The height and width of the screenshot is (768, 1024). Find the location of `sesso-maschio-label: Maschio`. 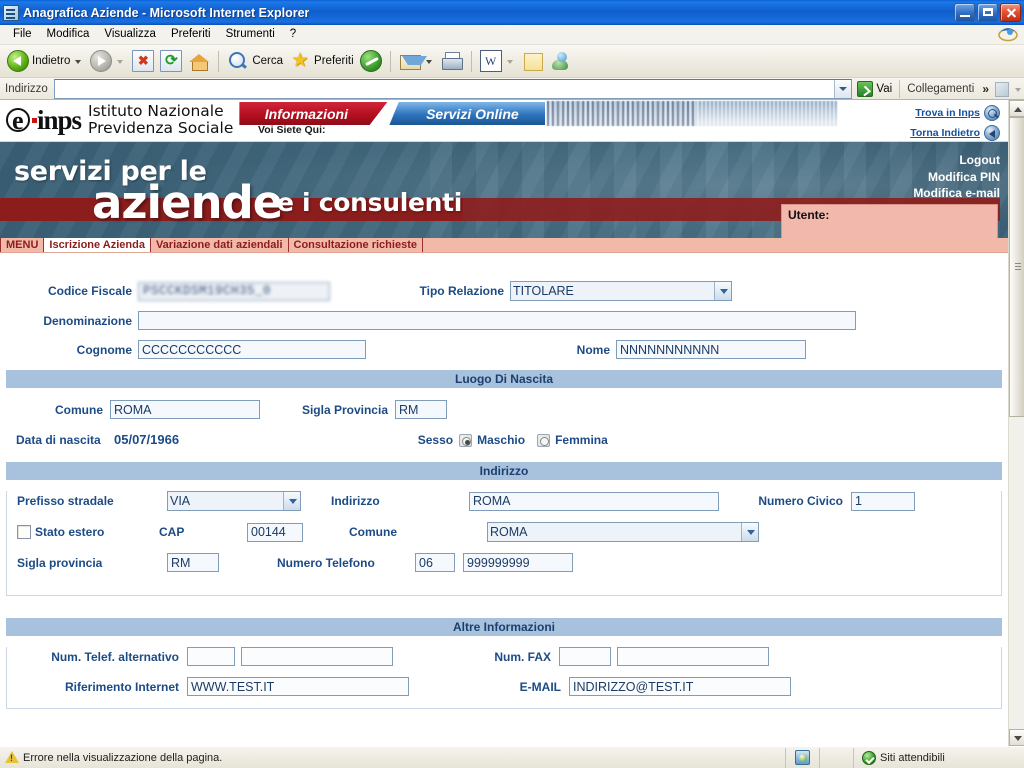

sesso-maschio-label: Maschio is located at coordinates (501, 440).